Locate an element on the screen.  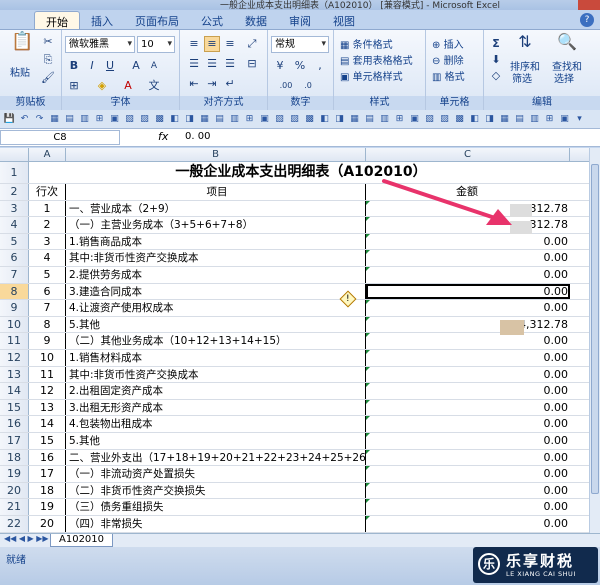
toolbar-icon-c: ⊞ is located at coordinates (99, 119).